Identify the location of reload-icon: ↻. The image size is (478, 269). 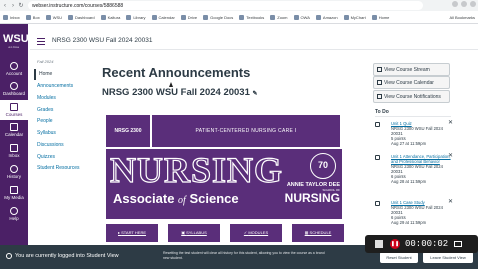
(21, 6).